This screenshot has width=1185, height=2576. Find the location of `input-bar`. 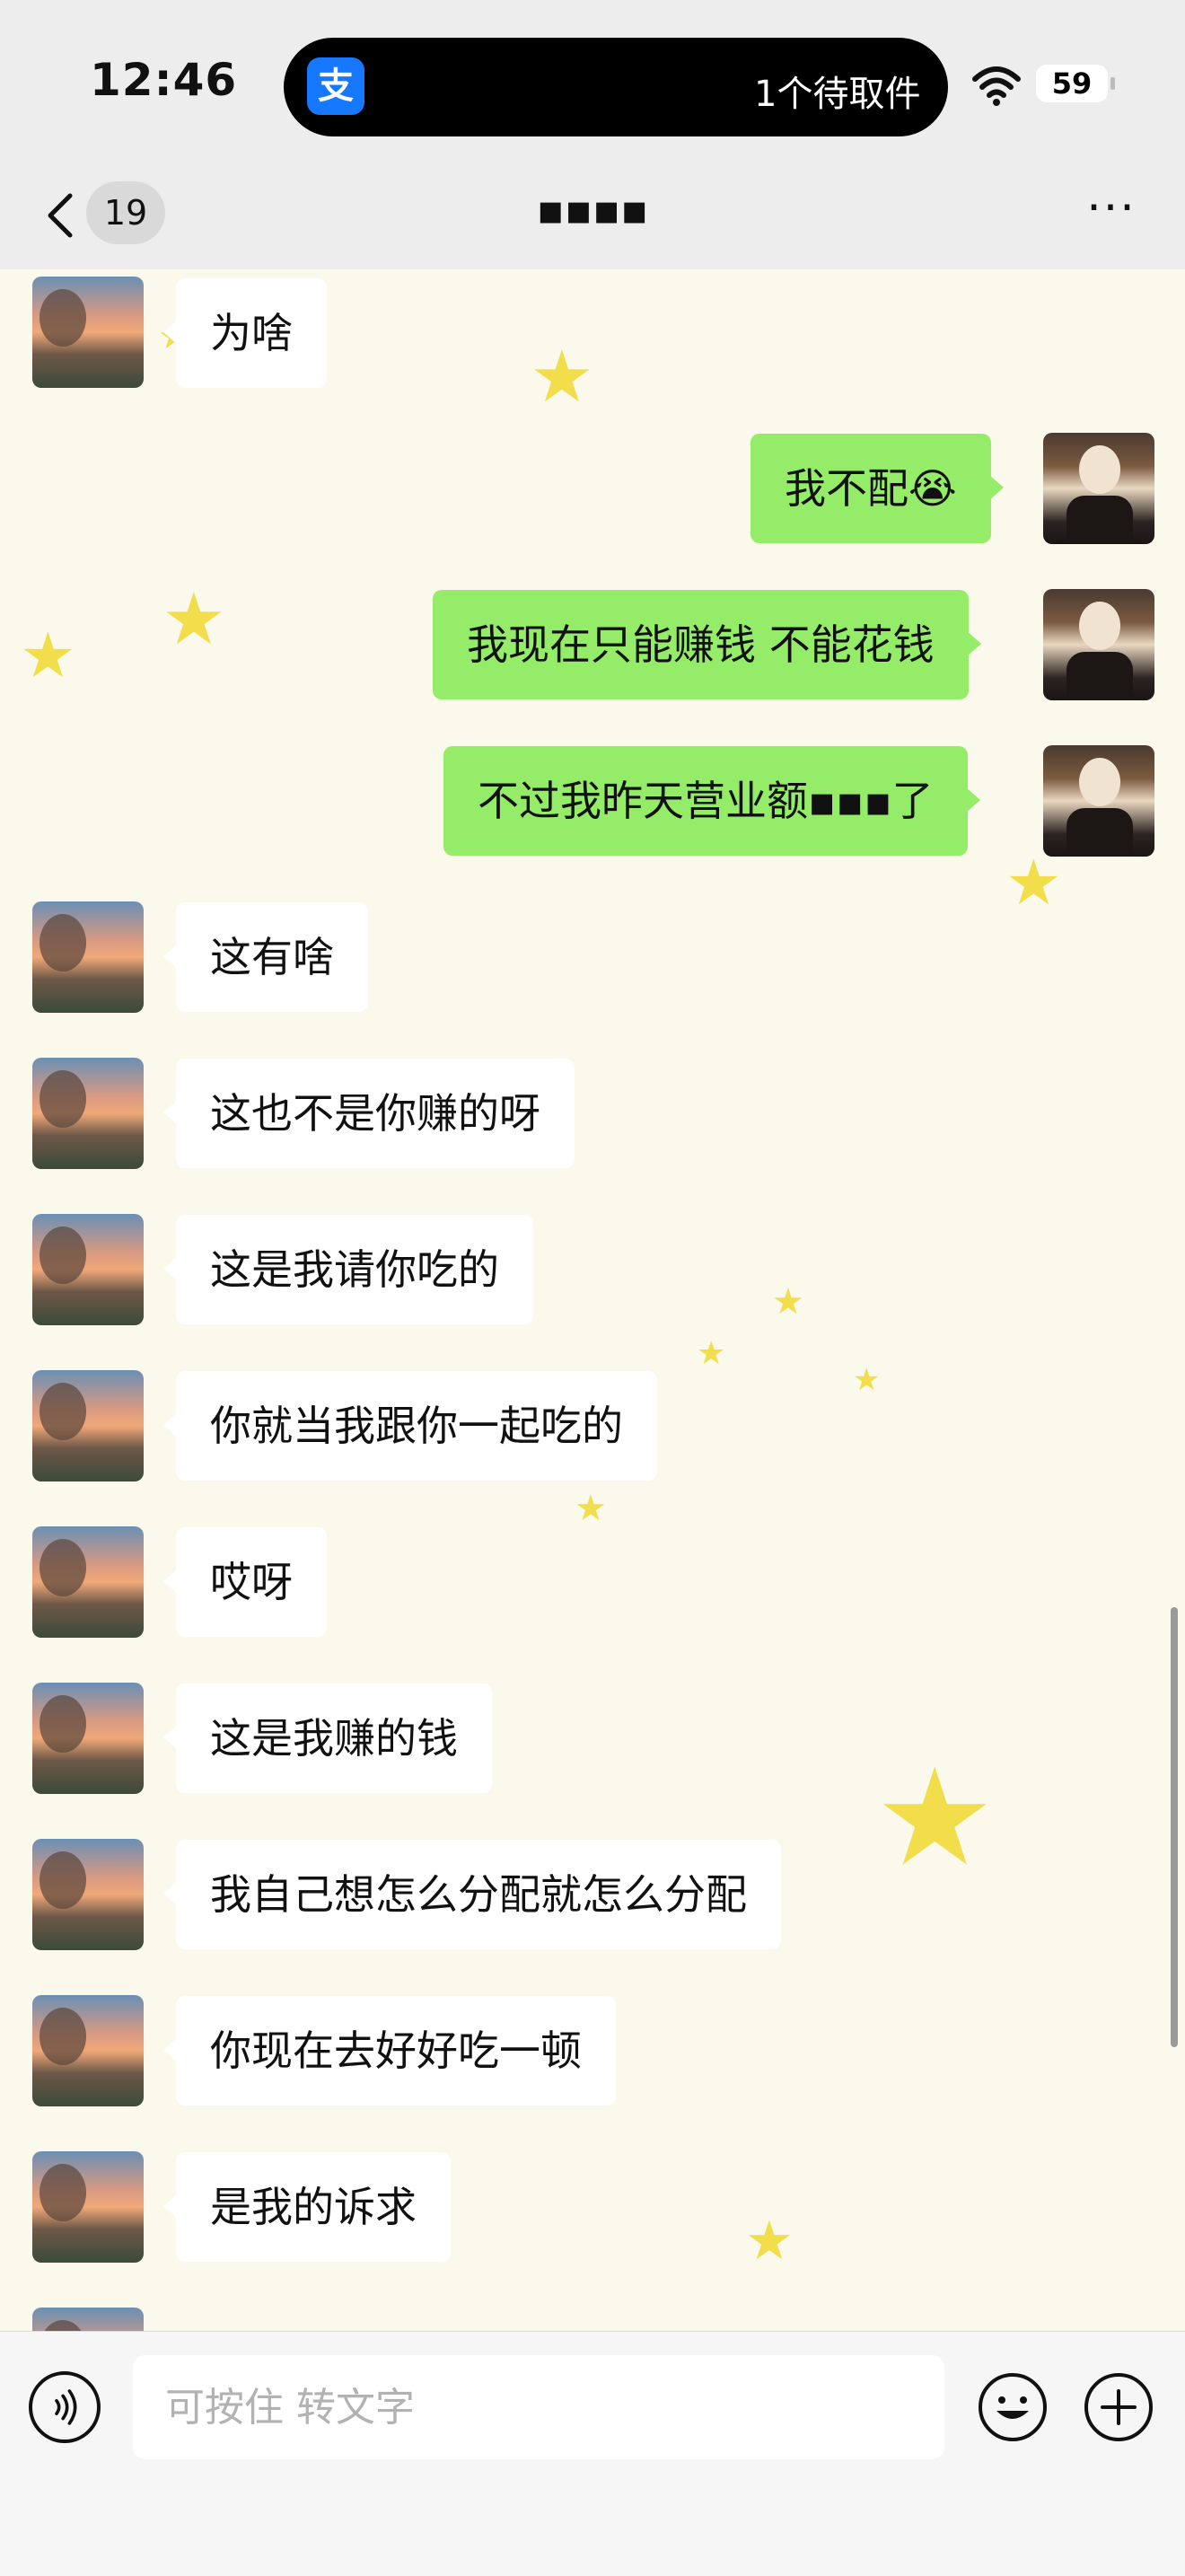

input-bar is located at coordinates (592, 2453).